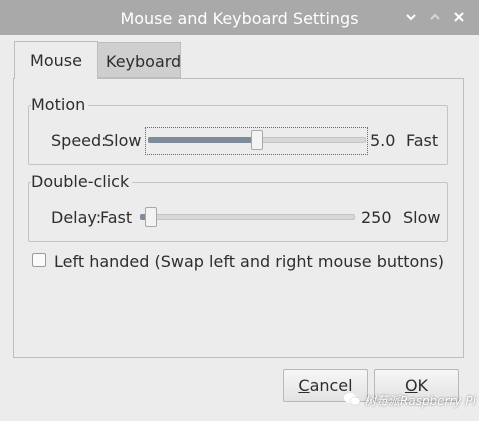 This screenshot has height=421, width=479. What do you see at coordinates (79, 140) in the screenshot?
I see `speed-label: Speed:` at bounding box center [79, 140].